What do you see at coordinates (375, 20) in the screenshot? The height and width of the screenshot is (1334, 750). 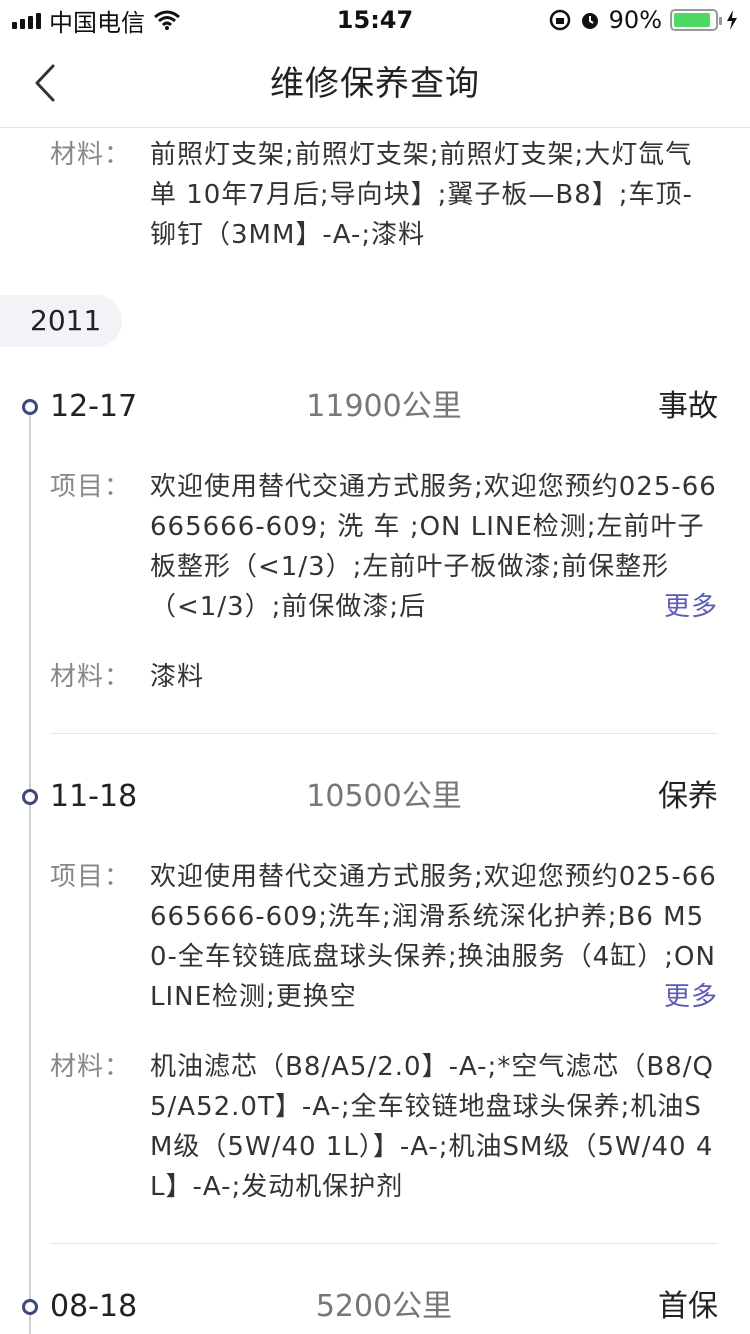 I see `status-bar: 中国电信 15:47 90%` at bounding box center [375, 20].